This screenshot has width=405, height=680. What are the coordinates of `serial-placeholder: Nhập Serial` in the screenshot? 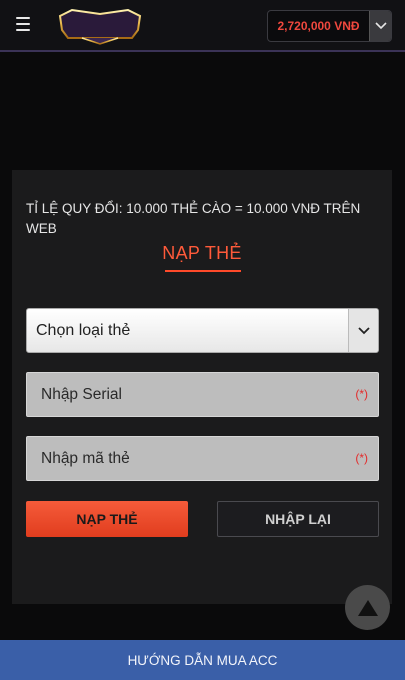 It's located at (81, 394).